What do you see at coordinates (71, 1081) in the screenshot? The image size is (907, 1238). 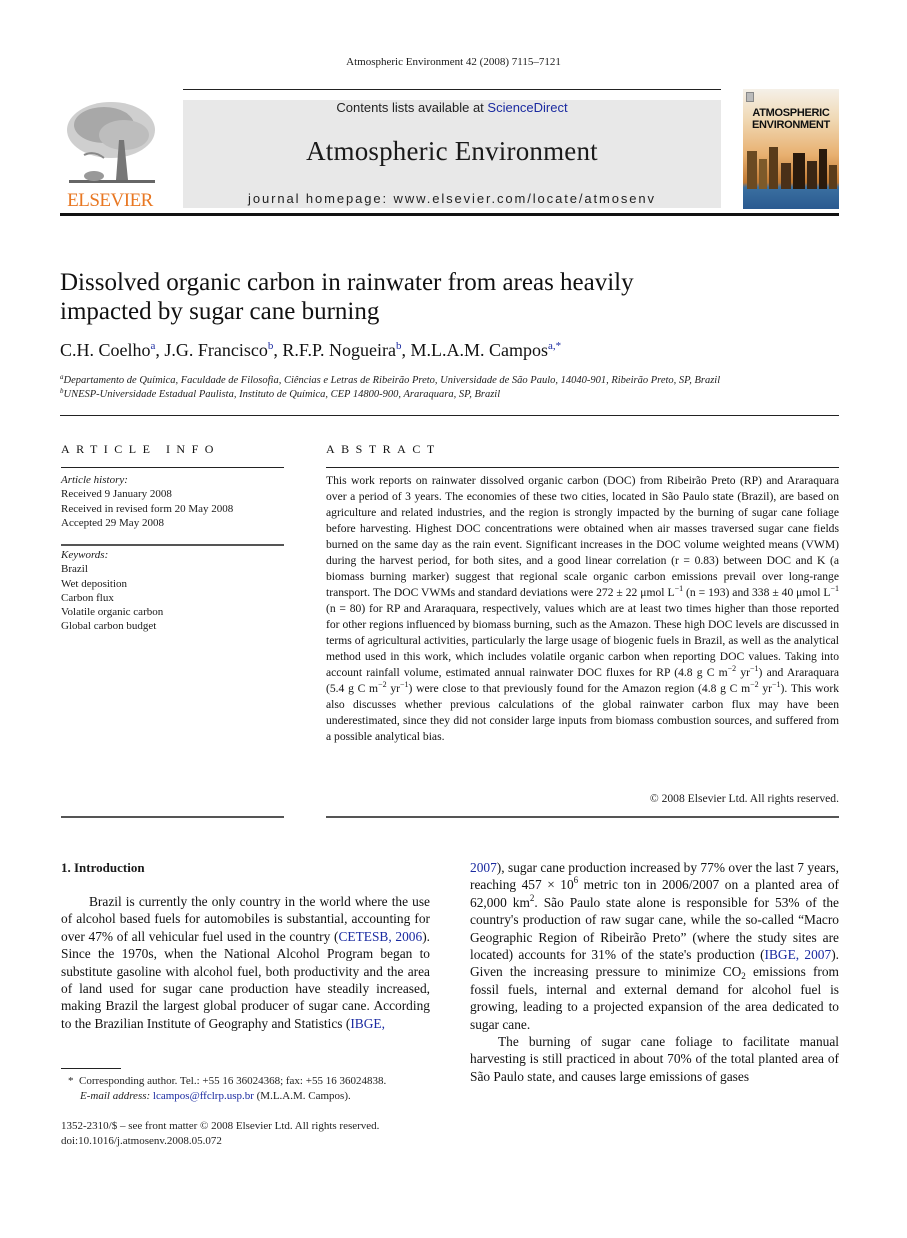 I see `footnote-marker: *` at bounding box center [71, 1081].